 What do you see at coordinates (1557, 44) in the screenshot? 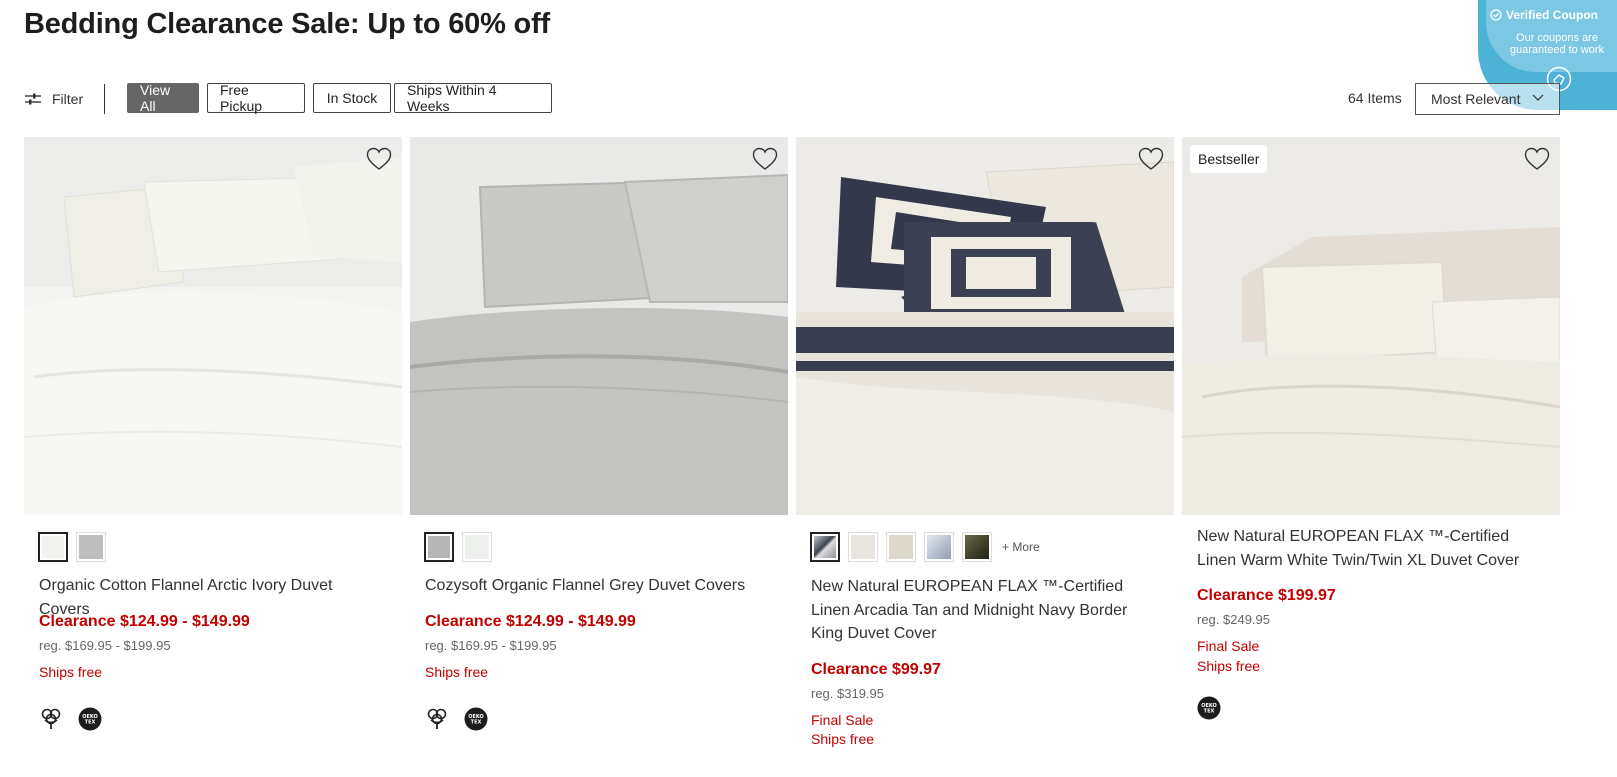
I see `coupon-subtitle: Our coupons are guaranteed to work` at bounding box center [1557, 44].